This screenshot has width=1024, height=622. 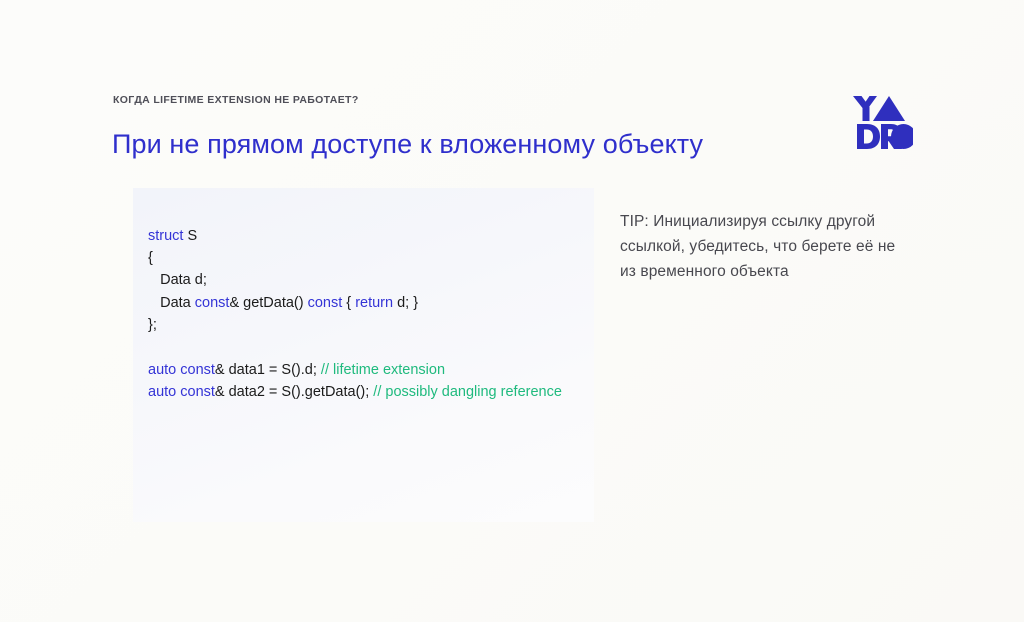 I want to click on code-token: return, so click(x=374, y=302).